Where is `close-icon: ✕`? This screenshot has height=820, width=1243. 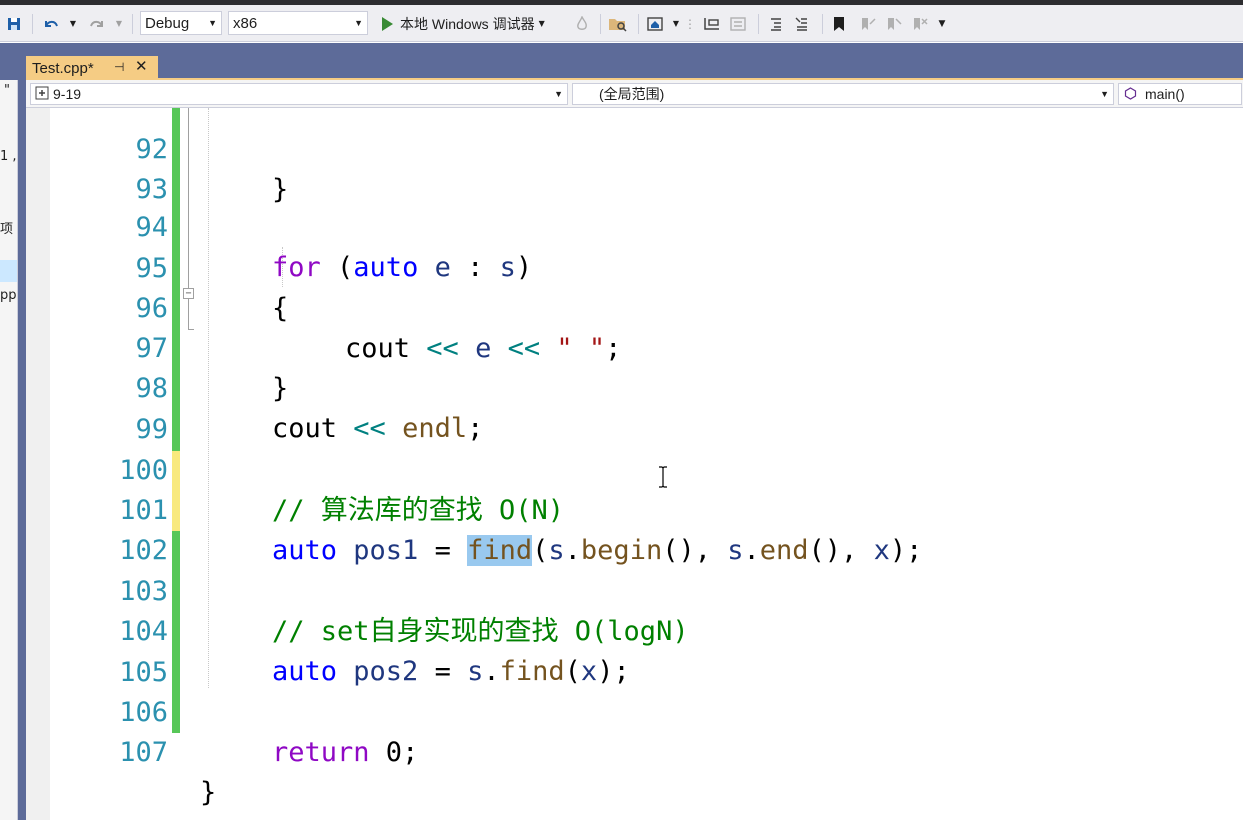
close-icon: ✕ is located at coordinates (141, 66).